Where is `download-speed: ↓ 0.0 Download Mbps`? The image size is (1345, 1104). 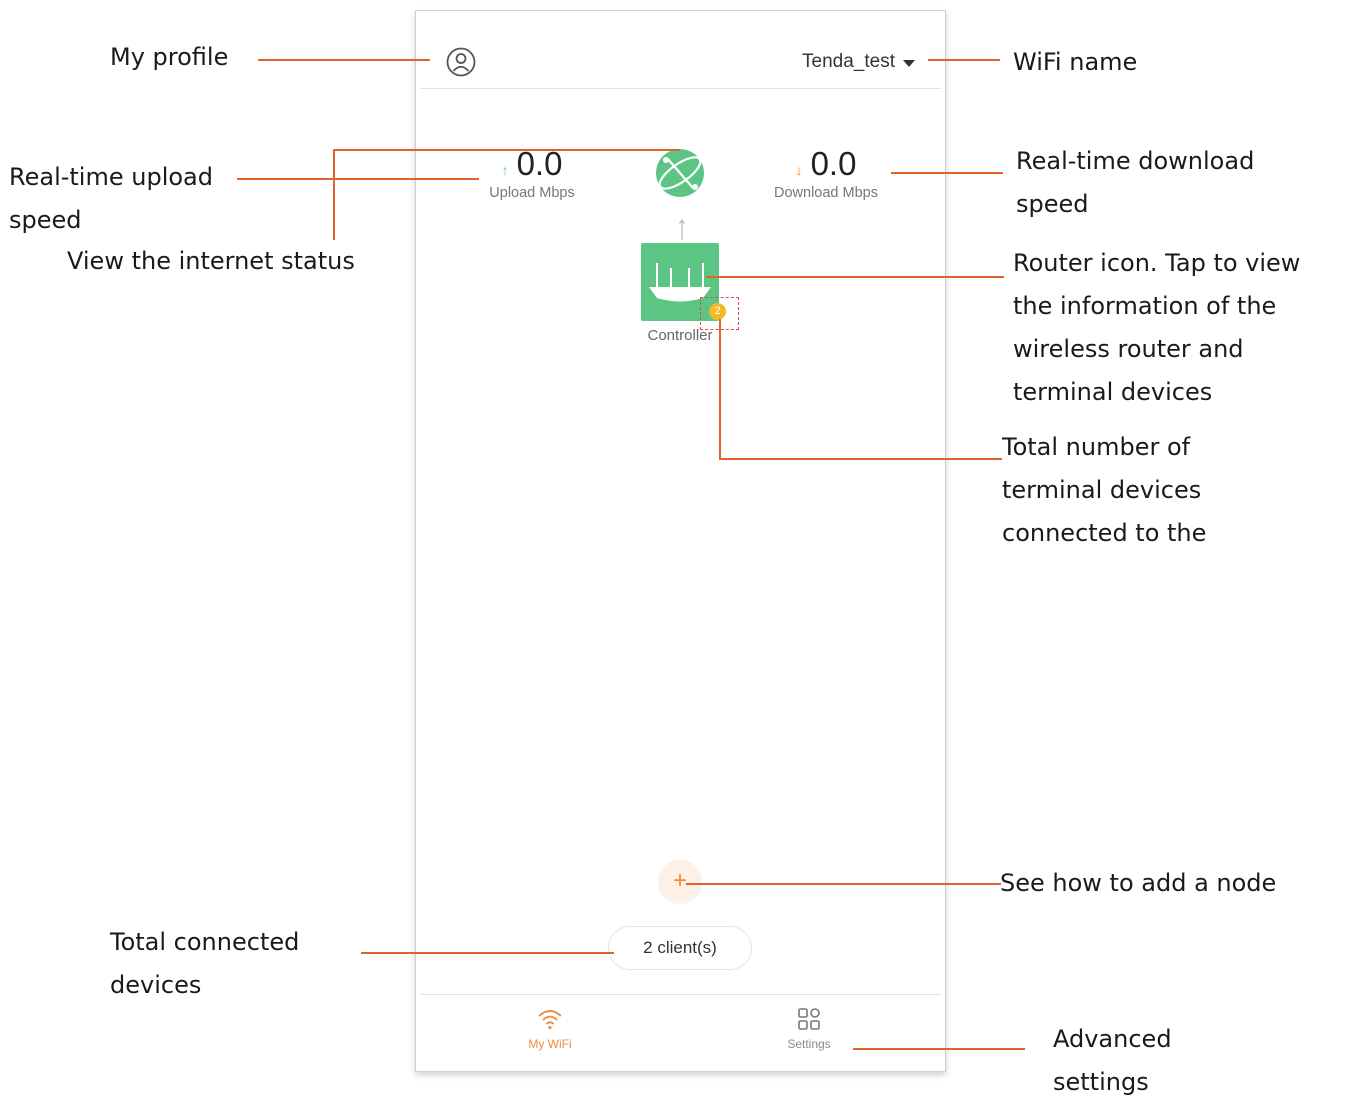 download-speed: ↓ 0.0 Download Mbps is located at coordinates (826, 173).